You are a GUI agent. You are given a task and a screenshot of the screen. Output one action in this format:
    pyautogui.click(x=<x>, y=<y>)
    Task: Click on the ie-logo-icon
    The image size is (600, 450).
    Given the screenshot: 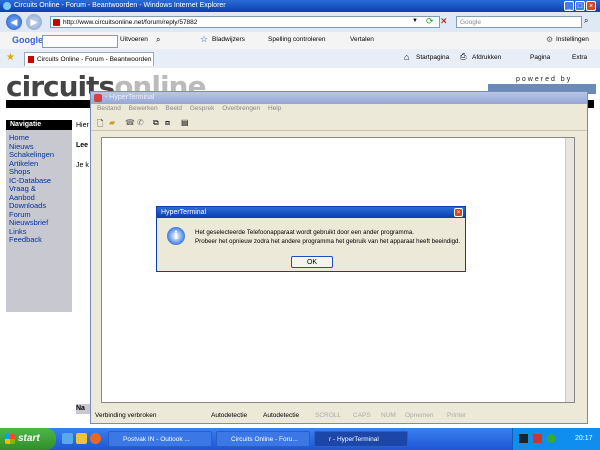 What is the action you would take?
    pyautogui.click(x=7, y=6)
    